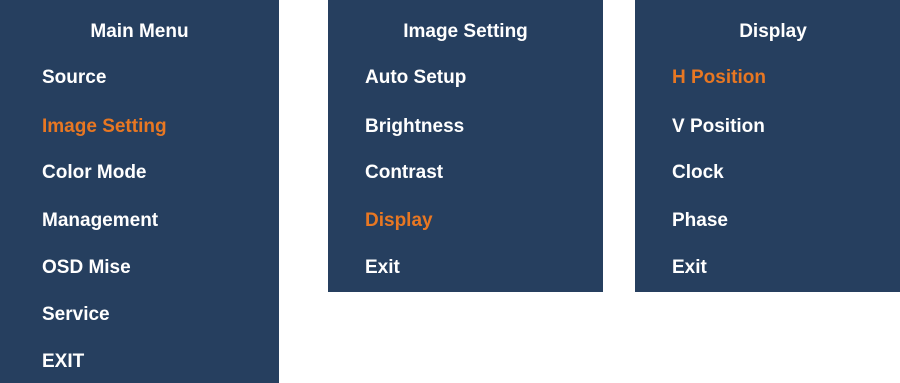 The width and height of the screenshot is (900, 383). Describe the element at coordinates (74, 78) in the screenshot. I see `menu-item-source: Source` at that location.